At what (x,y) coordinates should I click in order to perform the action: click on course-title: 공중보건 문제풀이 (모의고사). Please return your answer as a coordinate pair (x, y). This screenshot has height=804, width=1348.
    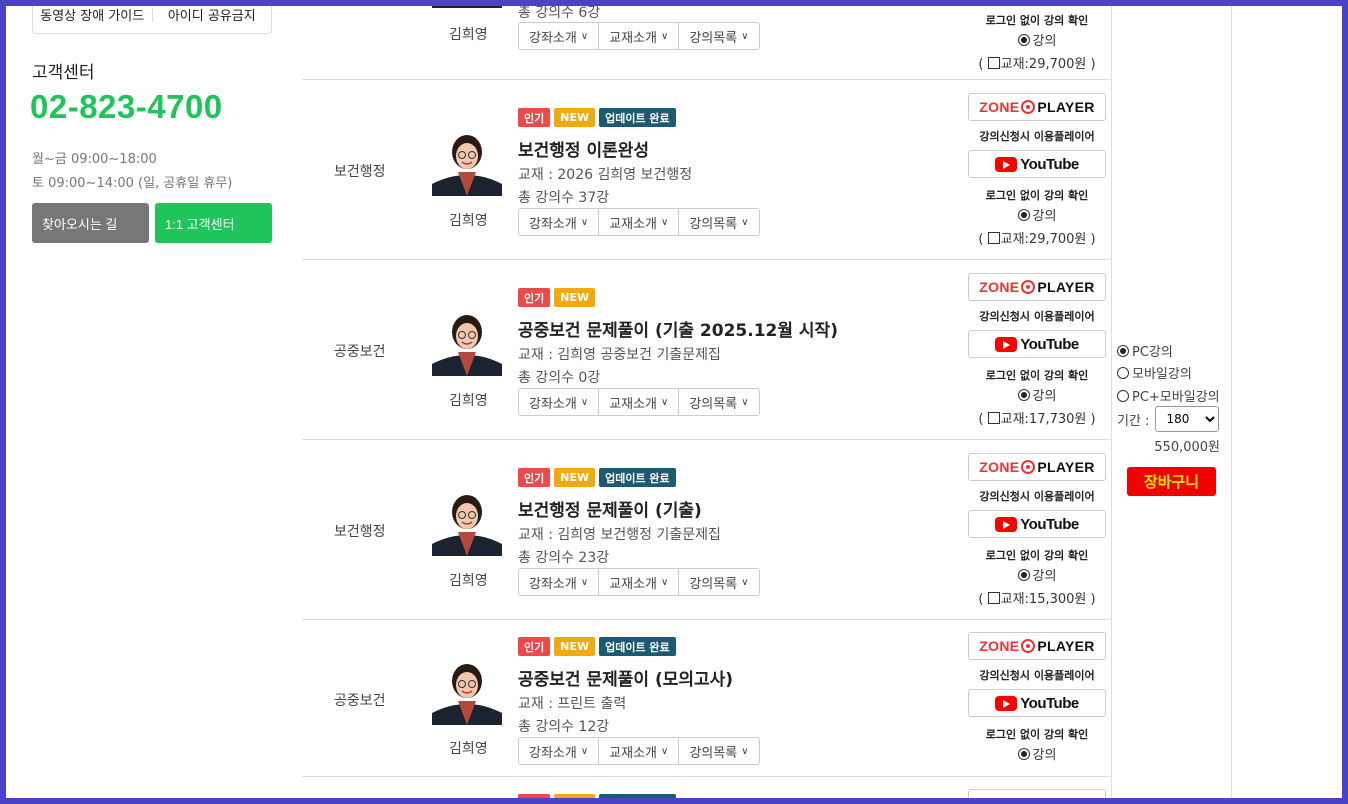
    Looking at the image, I should click on (625, 677).